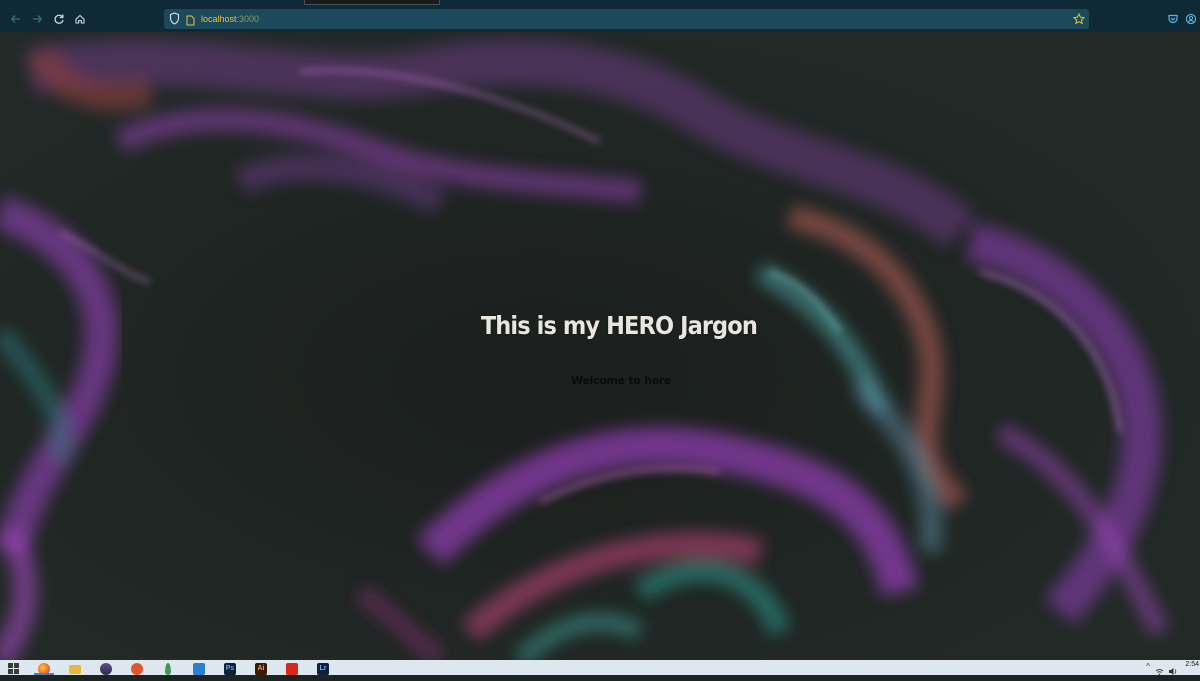 This screenshot has width=1200, height=681. Describe the element at coordinates (80, 19) in the screenshot. I see `home-icon` at that location.